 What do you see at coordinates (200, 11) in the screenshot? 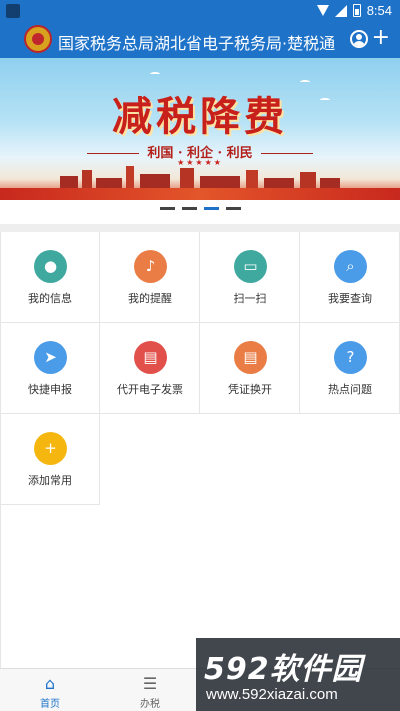
I see `status-bar: 8:54` at bounding box center [200, 11].